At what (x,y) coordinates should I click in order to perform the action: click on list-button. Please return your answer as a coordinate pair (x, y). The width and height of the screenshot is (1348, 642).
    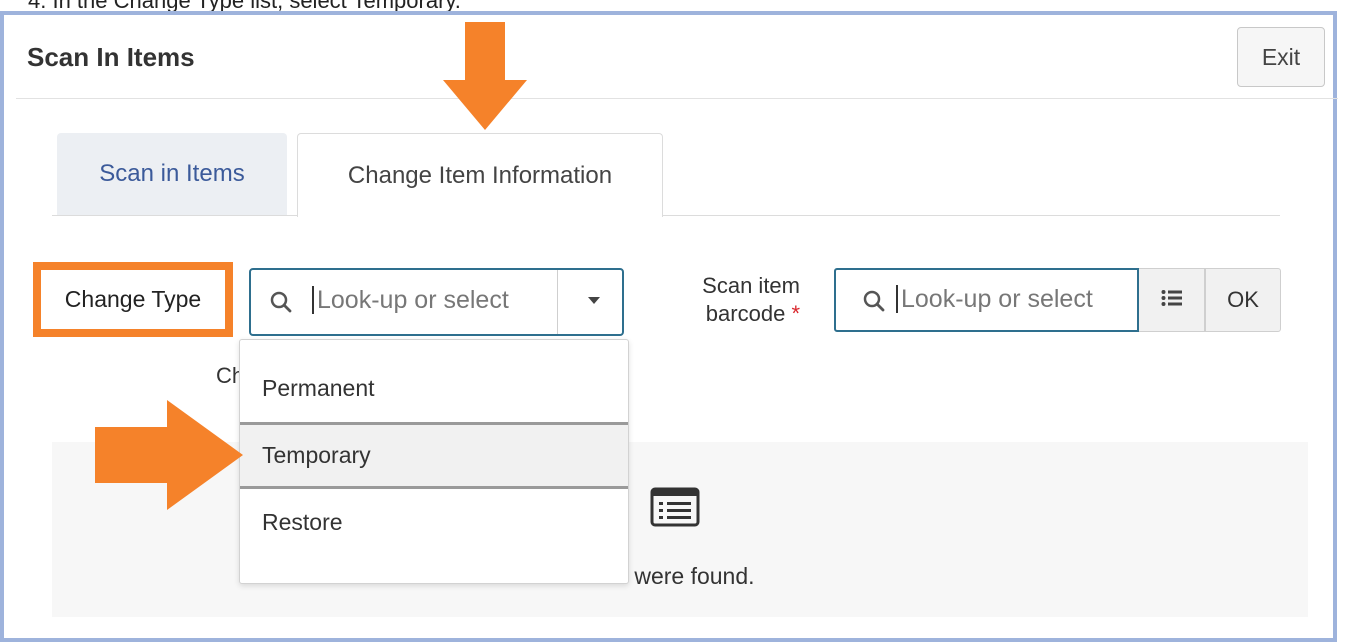
    Looking at the image, I should click on (1172, 300).